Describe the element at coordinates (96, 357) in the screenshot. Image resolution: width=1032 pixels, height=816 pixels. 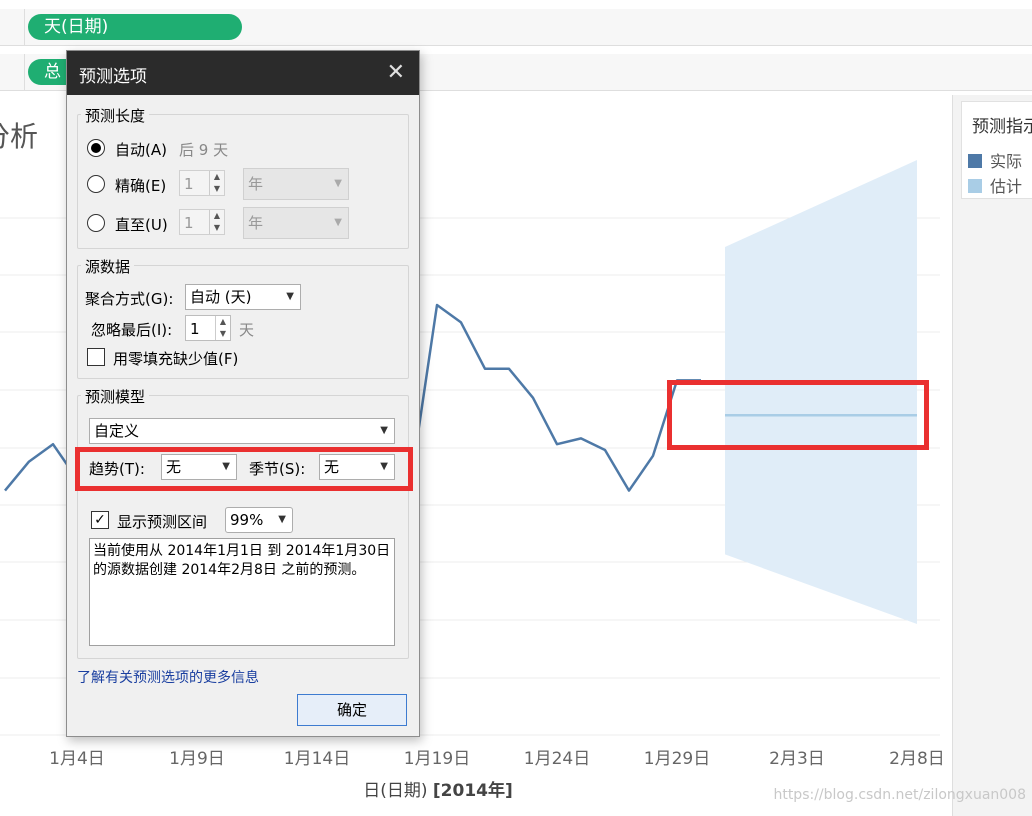
I see `fill-zero-checkbox` at that location.